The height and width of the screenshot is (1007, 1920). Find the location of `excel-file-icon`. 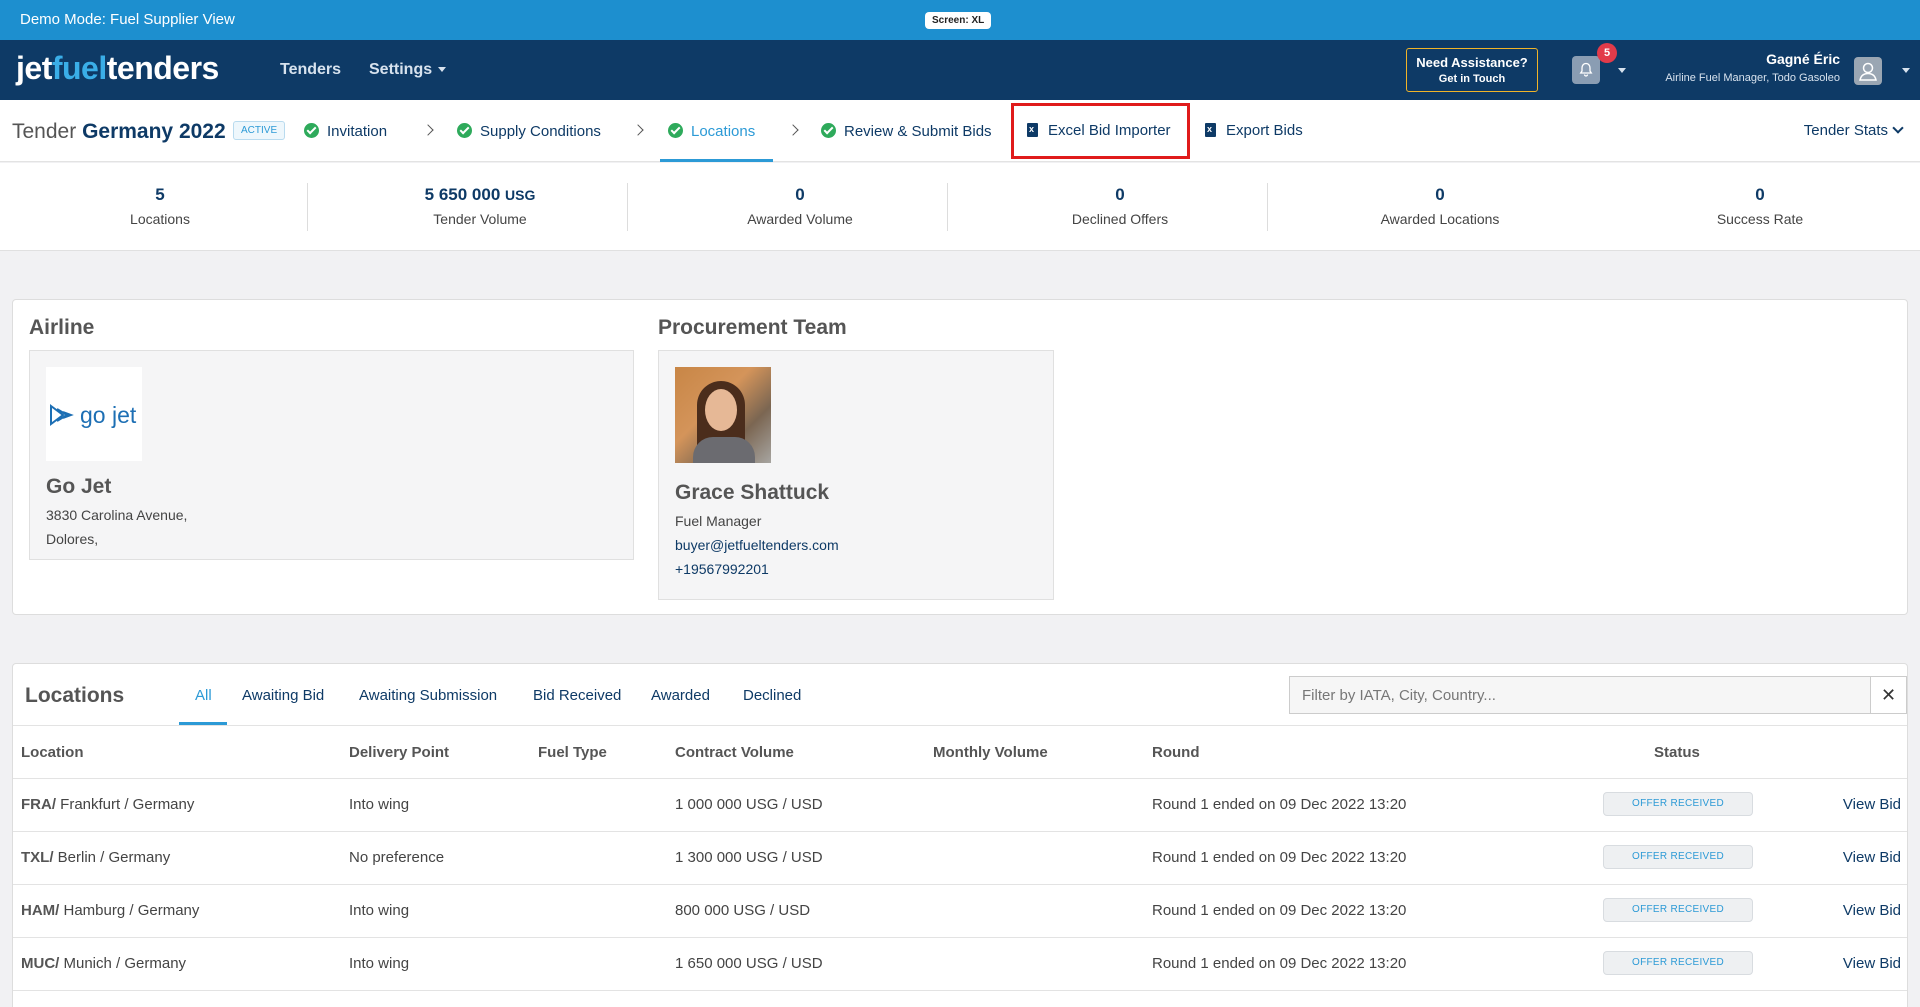

excel-file-icon is located at coordinates (1210, 130).